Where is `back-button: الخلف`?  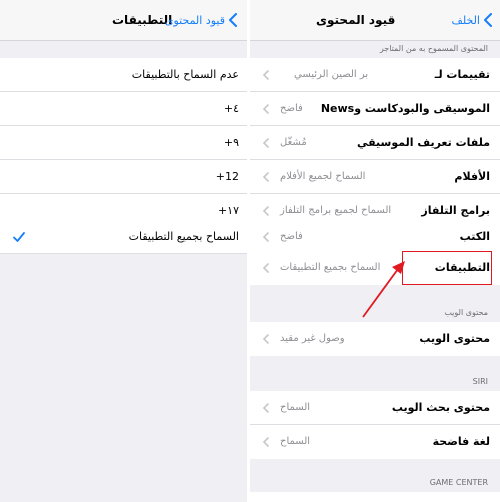
back-button: الخلف is located at coordinates (471, 20).